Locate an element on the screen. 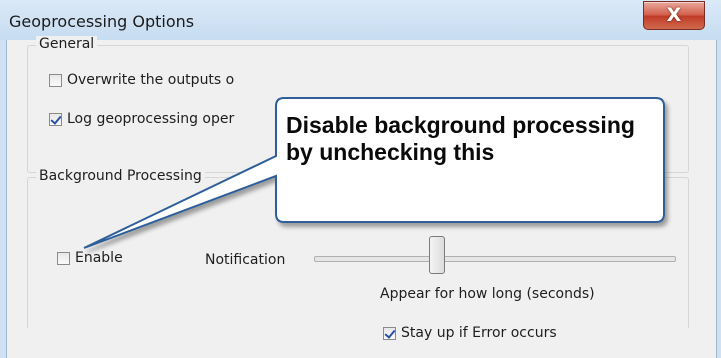 The height and width of the screenshot is (358, 721). stay-up-on-error-option: Stay up if Error occurs is located at coordinates (470, 333).